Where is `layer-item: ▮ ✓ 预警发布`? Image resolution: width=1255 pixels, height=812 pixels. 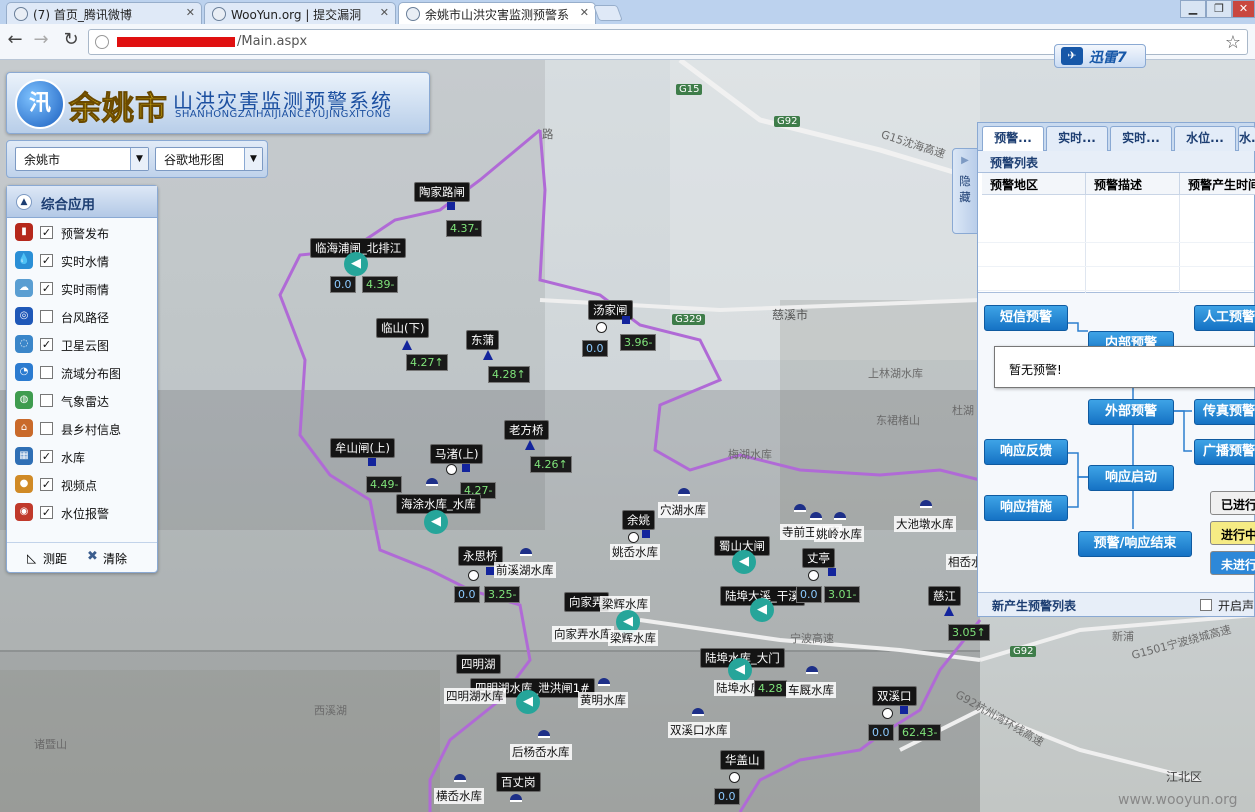 layer-item: ▮ ✓ 预警发布 is located at coordinates (82, 232).